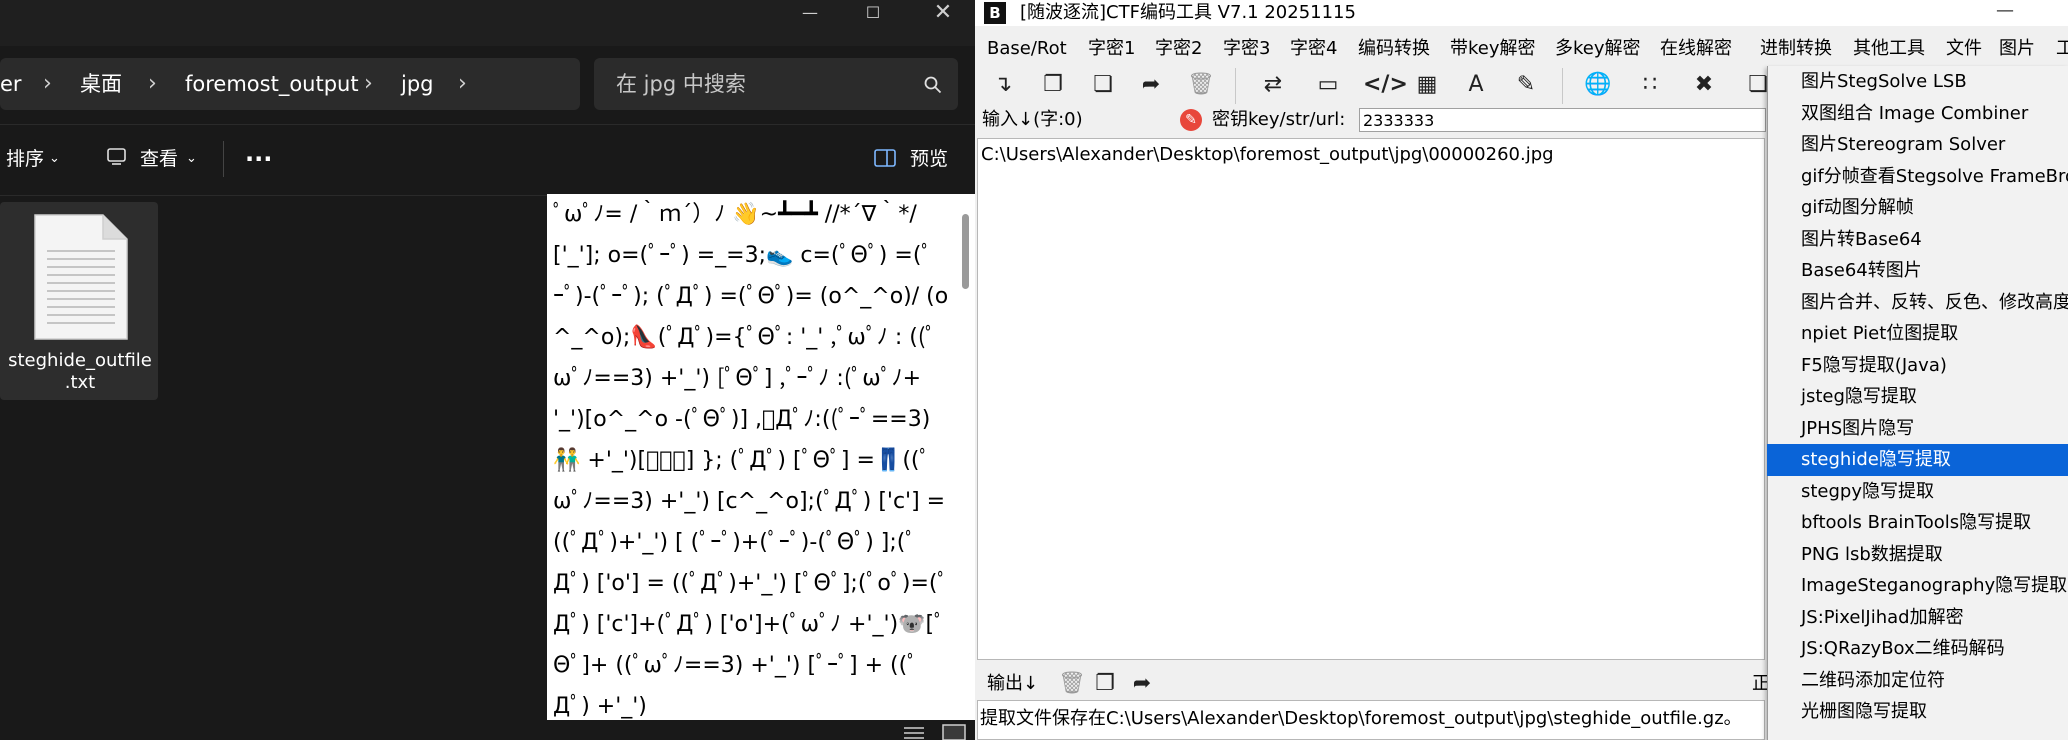 This screenshot has width=2068, height=740. I want to click on terminal-icon: ▭, so click(1328, 85).